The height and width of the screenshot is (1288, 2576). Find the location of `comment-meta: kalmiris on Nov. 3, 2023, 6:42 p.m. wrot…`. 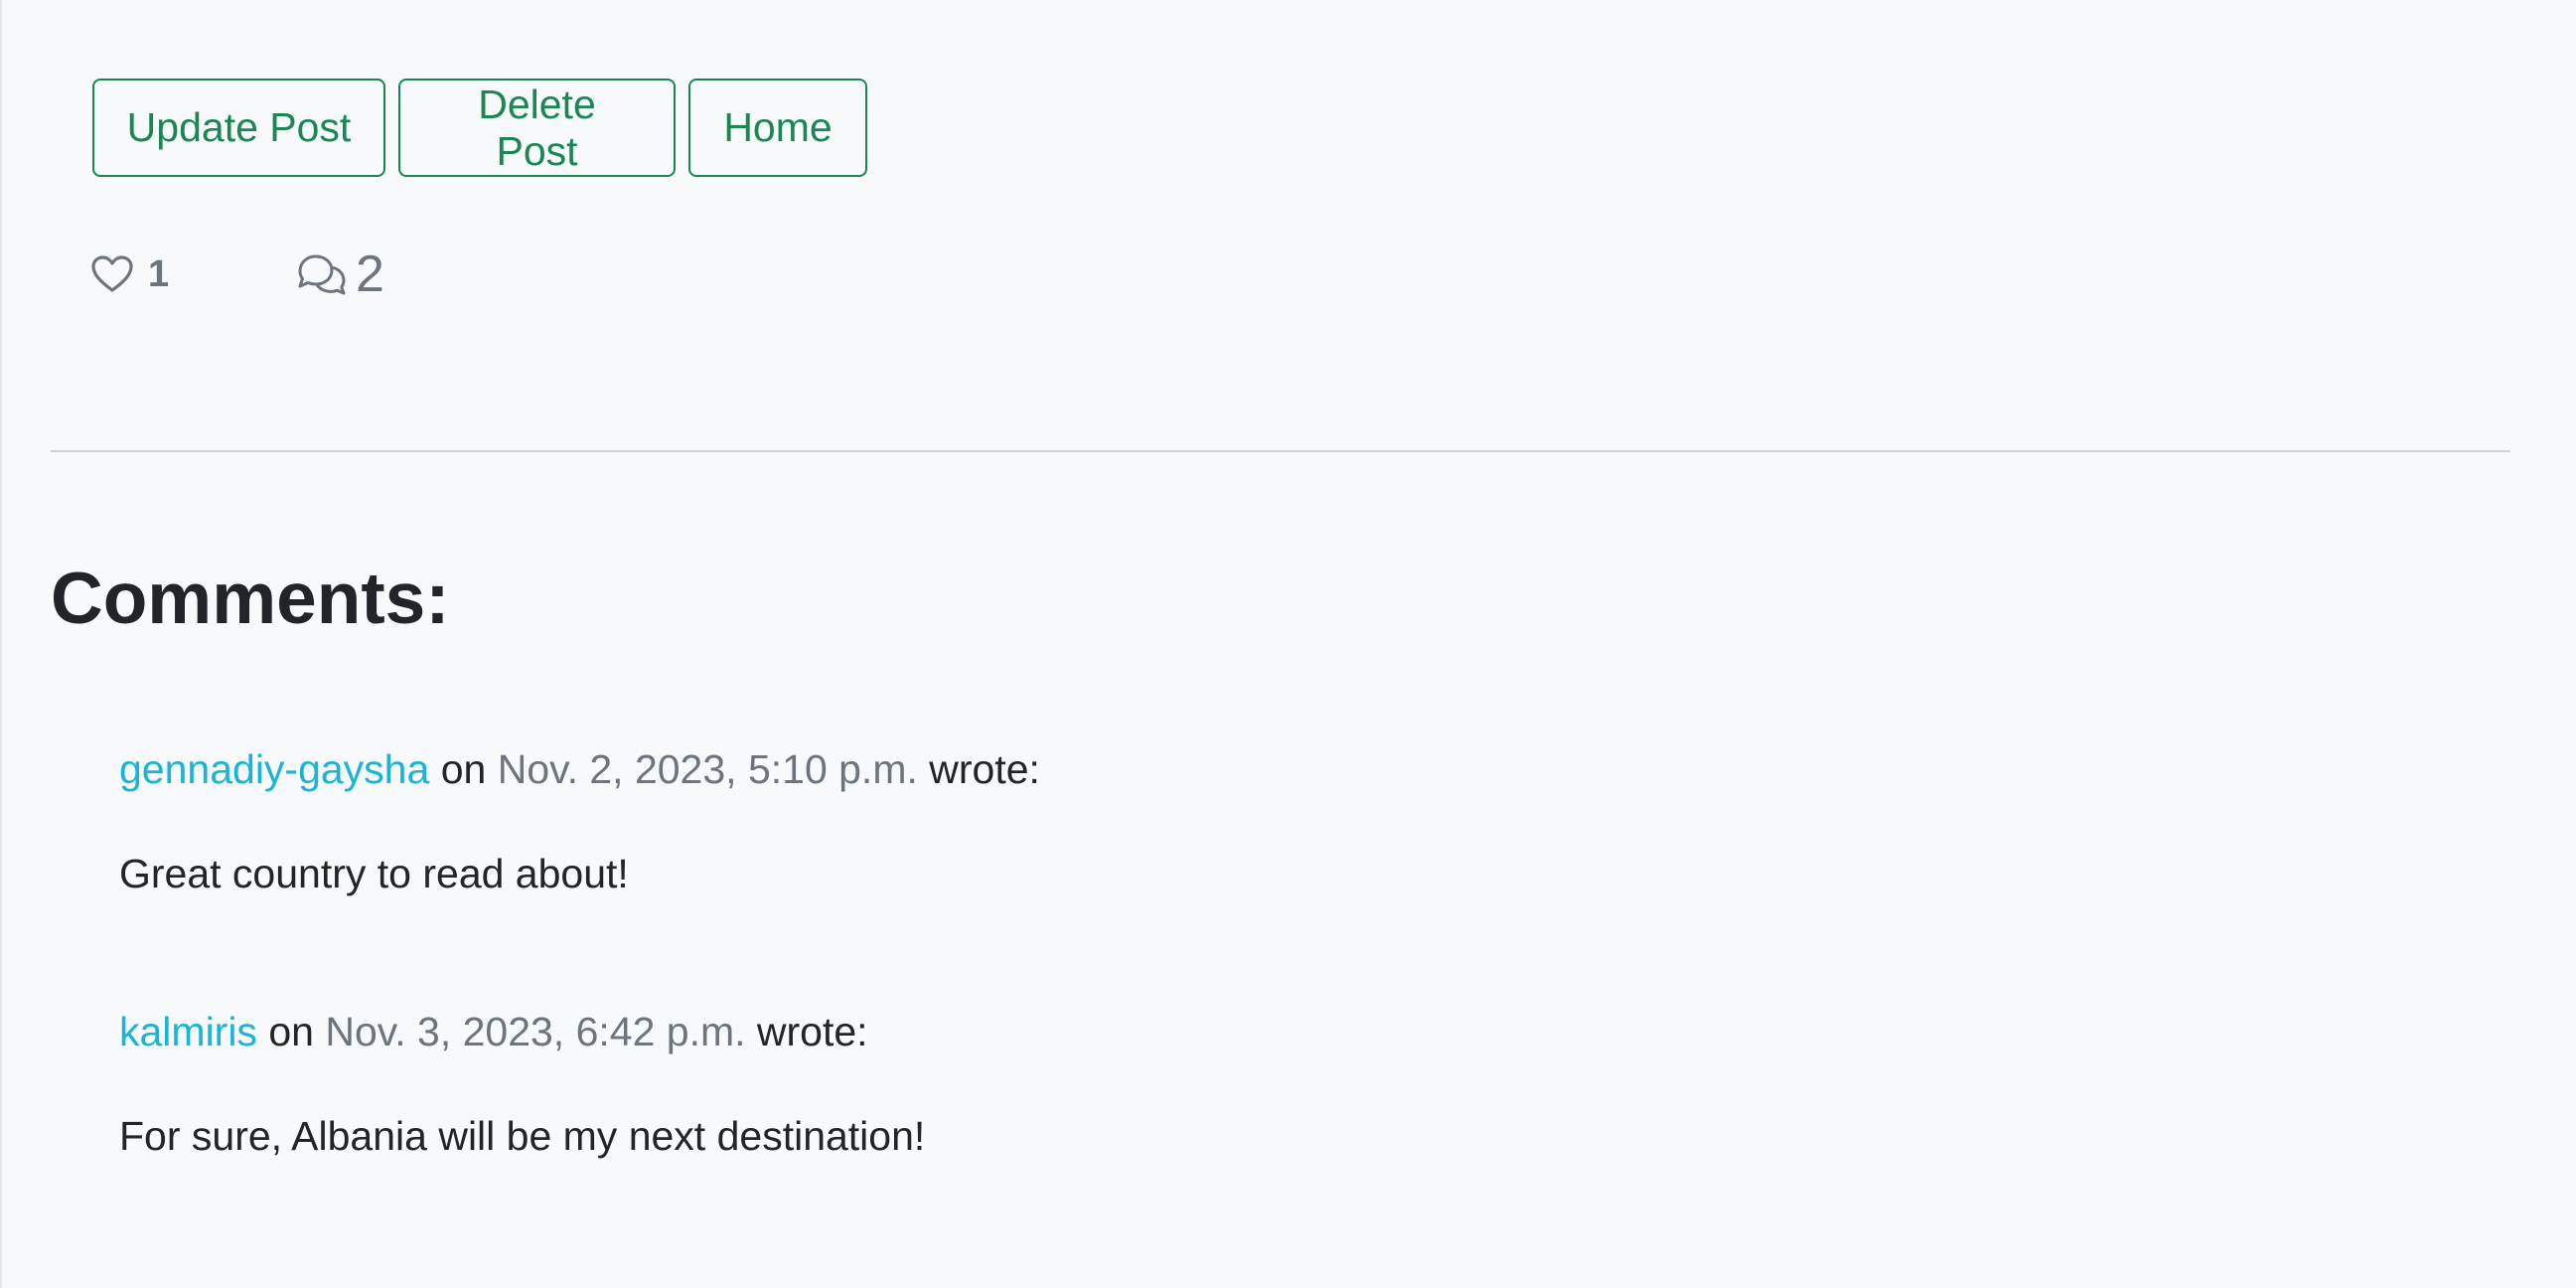

comment-meta: kalmiris on Nov. 3, 2023, 6:42 p.m. wrot… is located at coordinates (522, 1032).